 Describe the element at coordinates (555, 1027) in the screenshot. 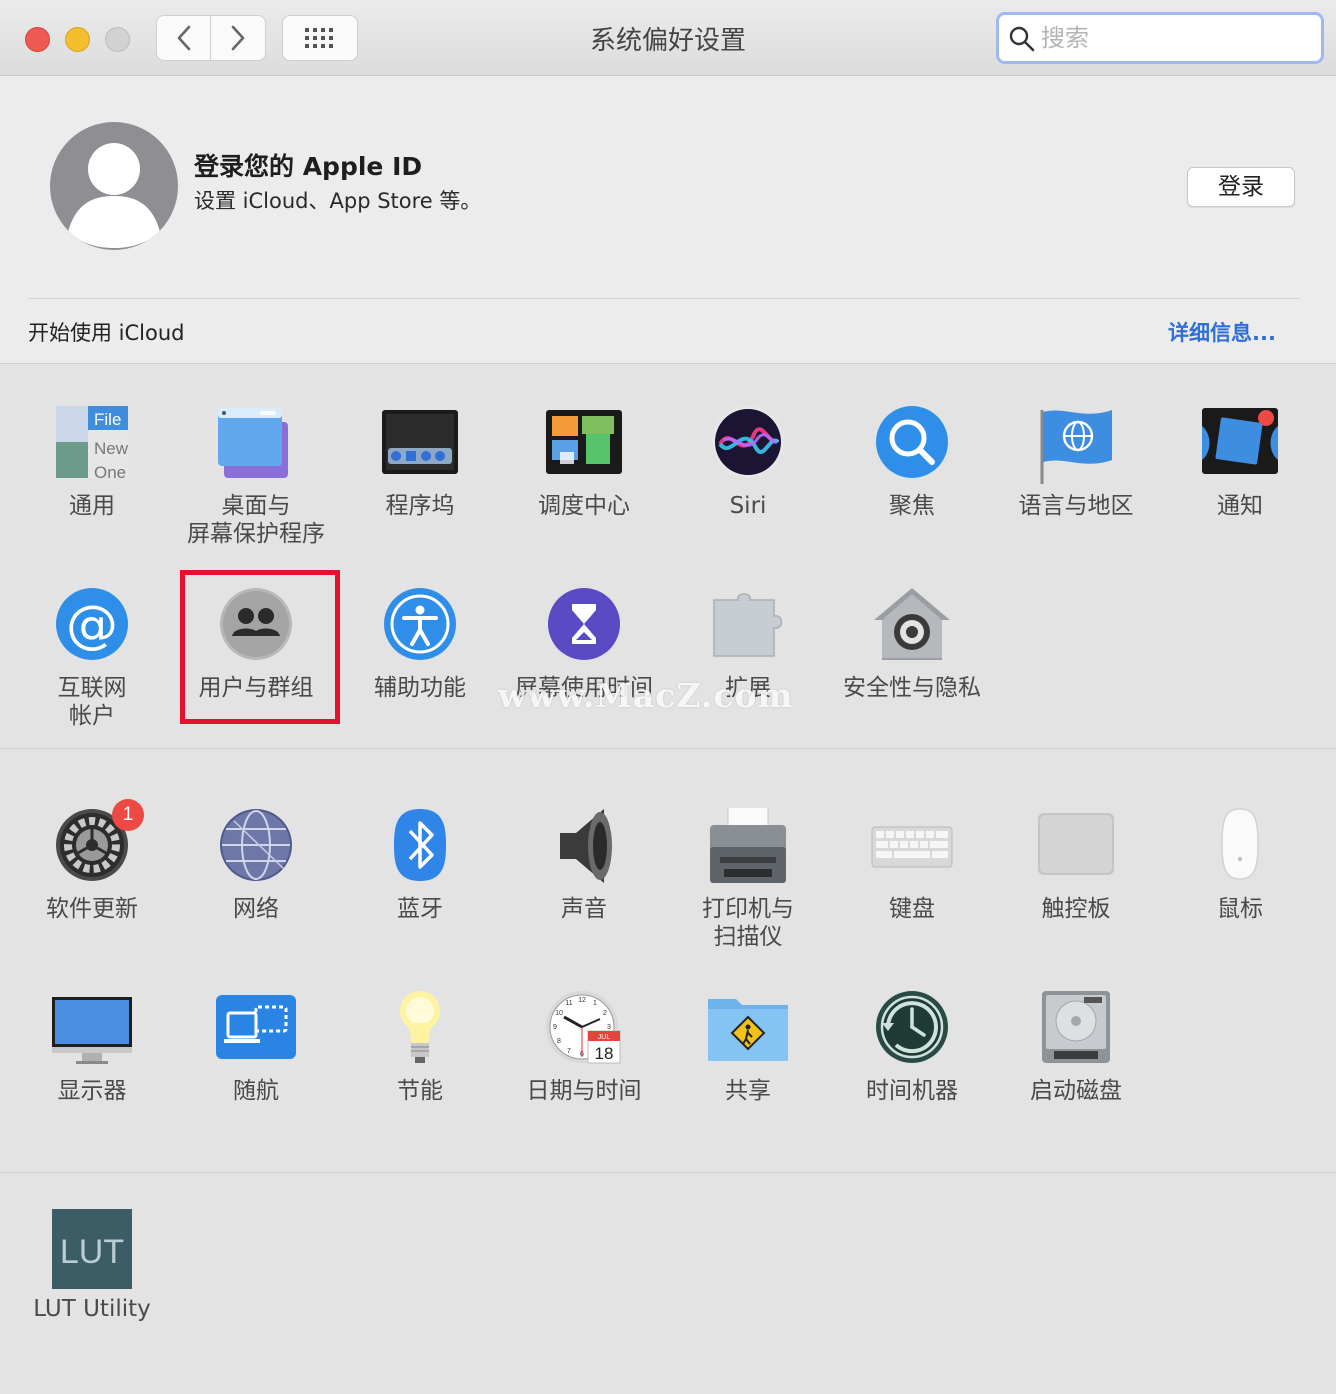

I see `svg-text: 9` at that location.